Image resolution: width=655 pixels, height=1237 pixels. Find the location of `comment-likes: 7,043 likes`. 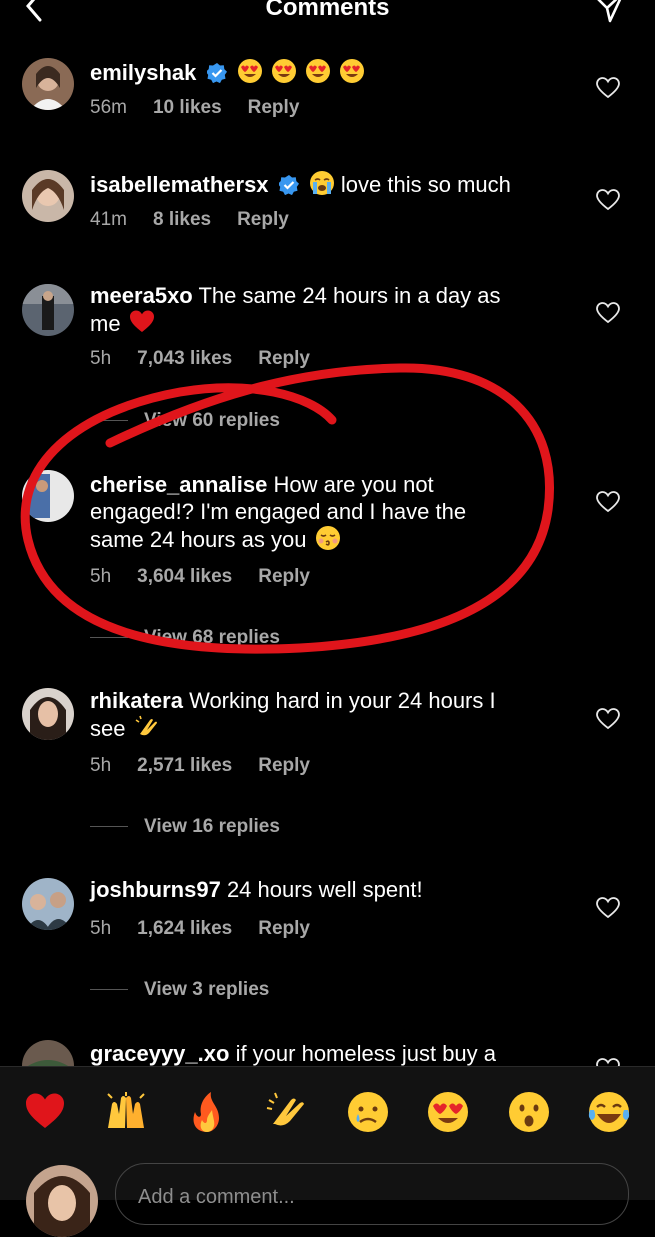

comment-likes: 7,043 likes is located at coordinates (184, 358).